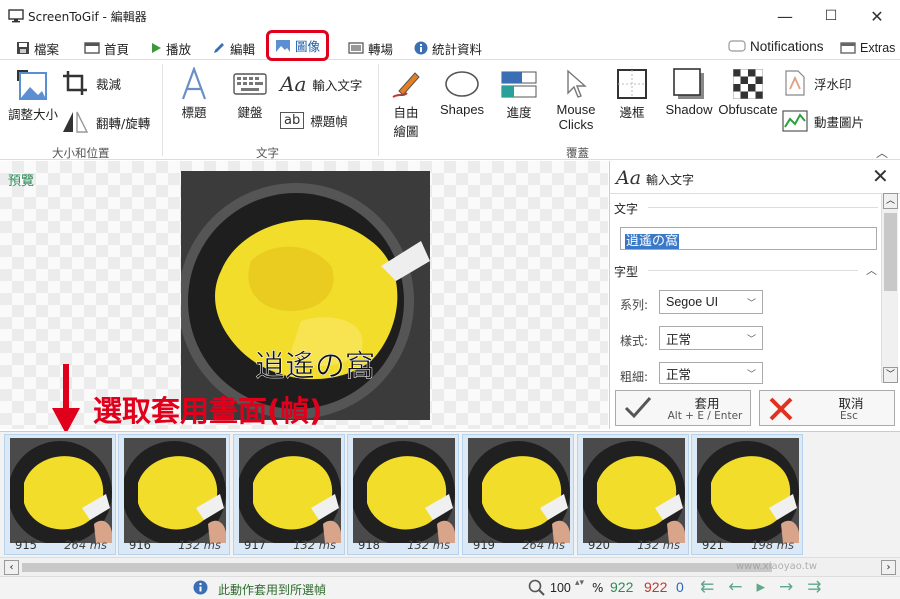 The width and height of the screenshot is (900, 599). What do you see at coordinates (711, 338) in the screenshot?
I see `font-style-select: 正常 ﹀` at bounding box center [711, 338].